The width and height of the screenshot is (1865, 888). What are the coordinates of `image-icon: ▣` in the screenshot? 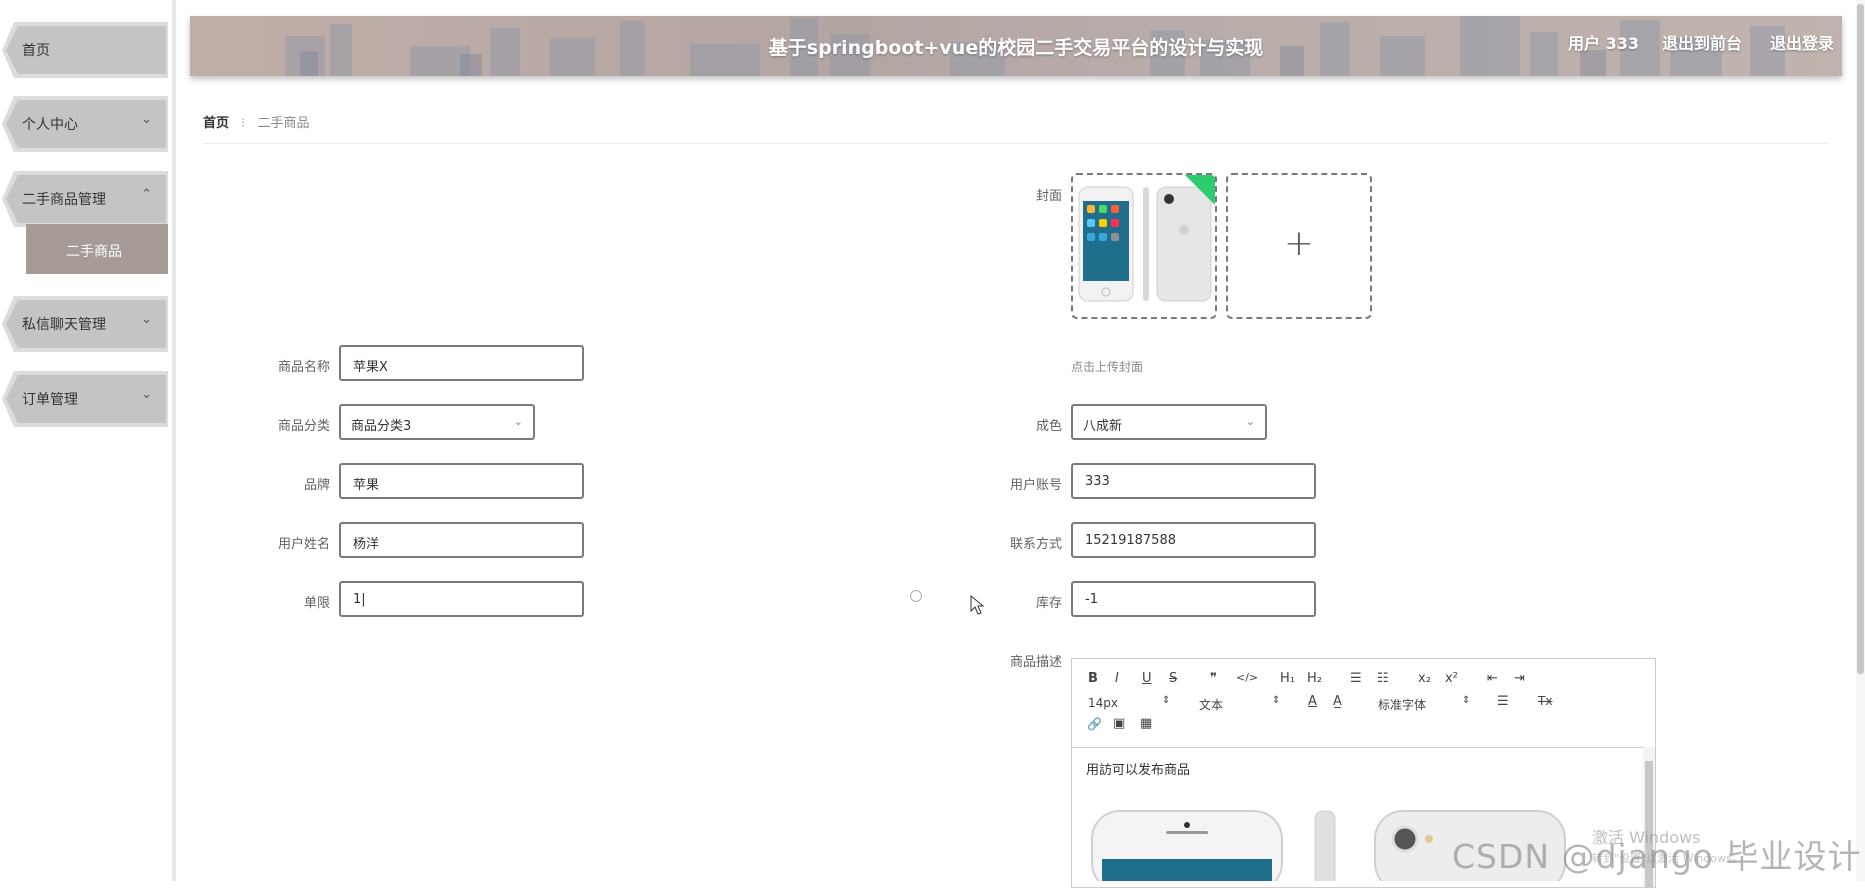 It's located at (1119, 723).